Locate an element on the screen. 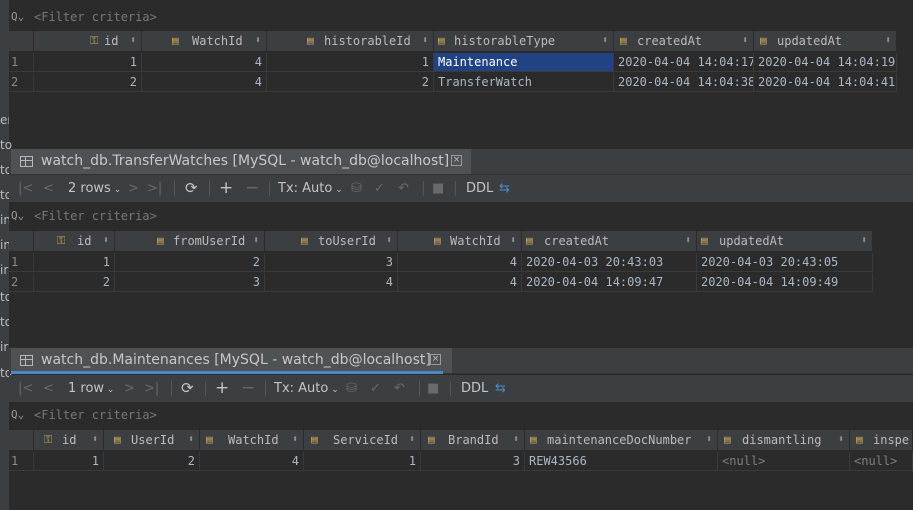 This screenshot has width=913, height=510. cell-touserid: 4 is located at coordinates (331, 282).